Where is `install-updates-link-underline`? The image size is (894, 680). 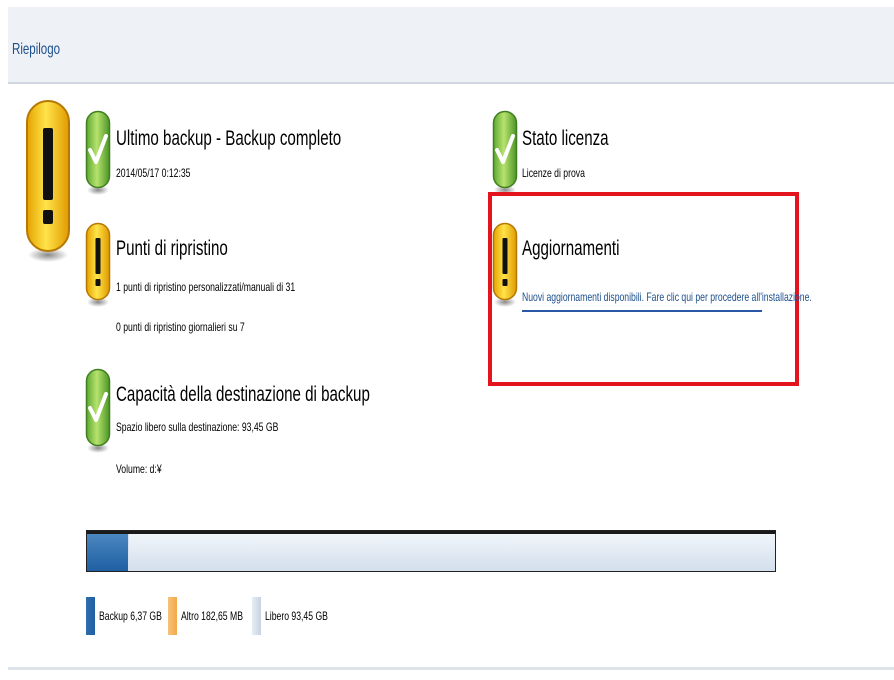 install-updates-link-underline is located at coordinates (642, 311).